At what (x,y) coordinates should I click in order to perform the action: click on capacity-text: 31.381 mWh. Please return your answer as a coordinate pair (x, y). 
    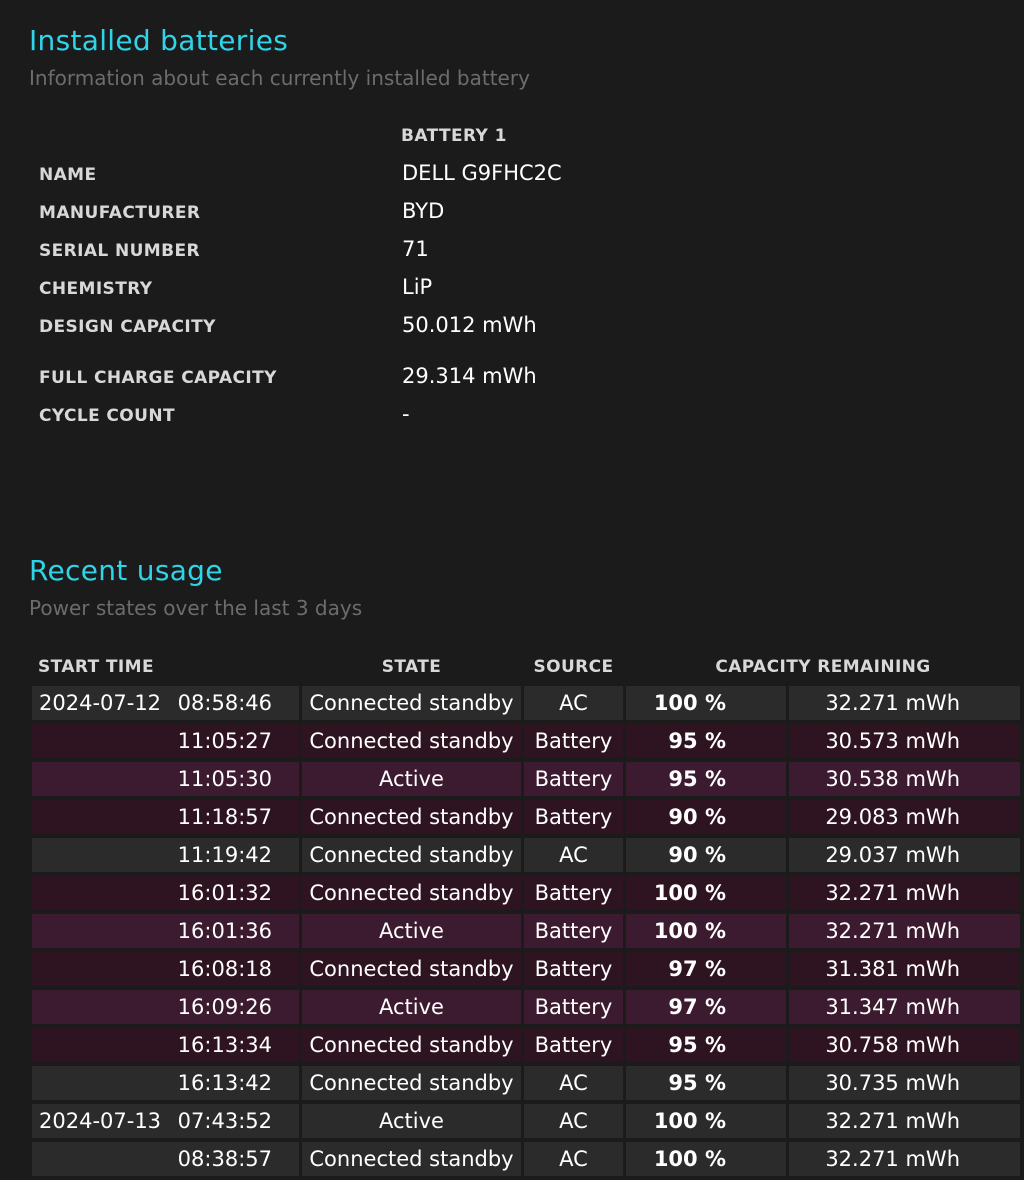
    Looking at the image, I should click on (892, 969).